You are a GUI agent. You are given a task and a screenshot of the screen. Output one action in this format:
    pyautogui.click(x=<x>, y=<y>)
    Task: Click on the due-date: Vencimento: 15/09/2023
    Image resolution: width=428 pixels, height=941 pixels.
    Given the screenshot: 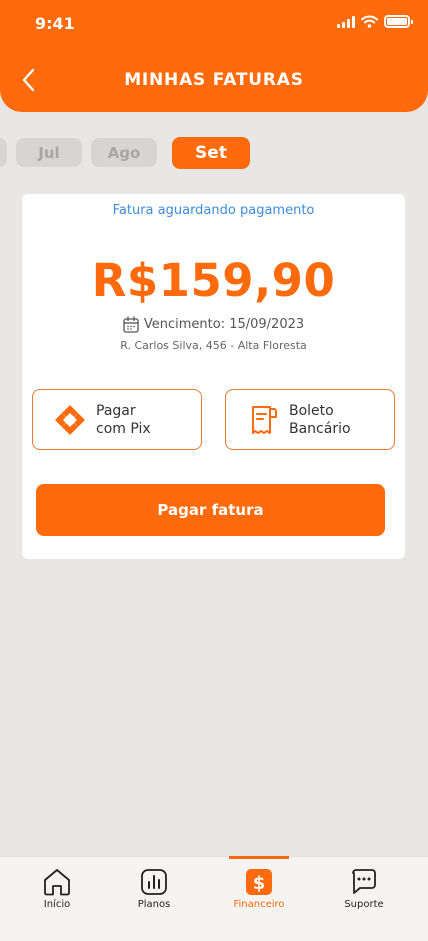 What is the action you would take?
    pyautogui.click(x=224, y=324)
    